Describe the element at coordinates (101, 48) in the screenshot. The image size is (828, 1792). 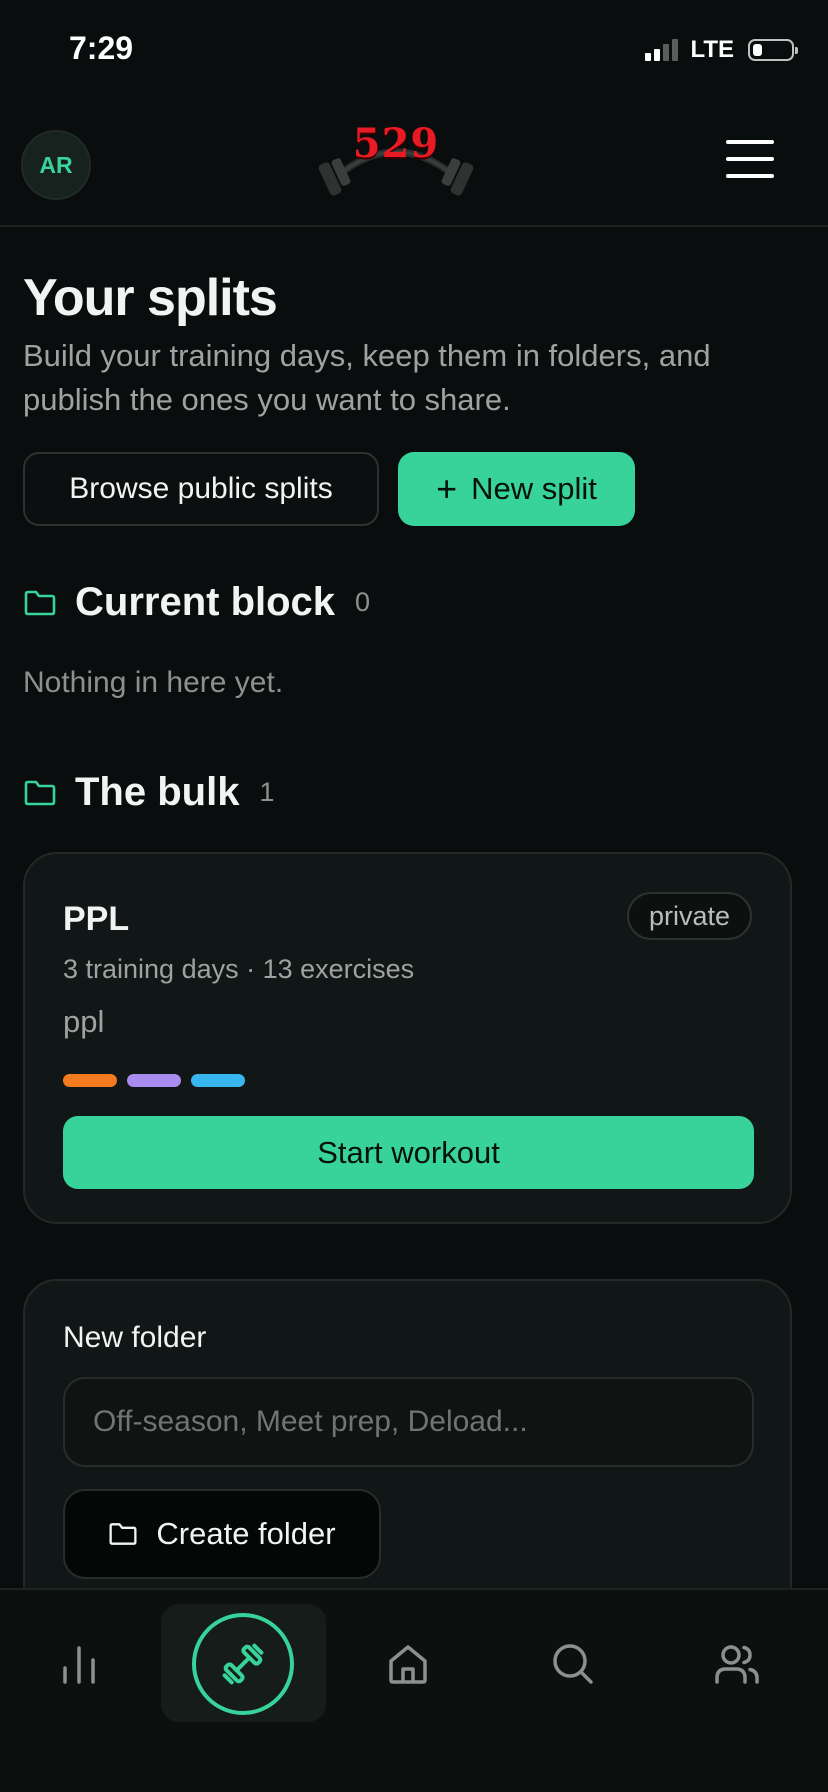
I see `status-time: 7:29` at that location.